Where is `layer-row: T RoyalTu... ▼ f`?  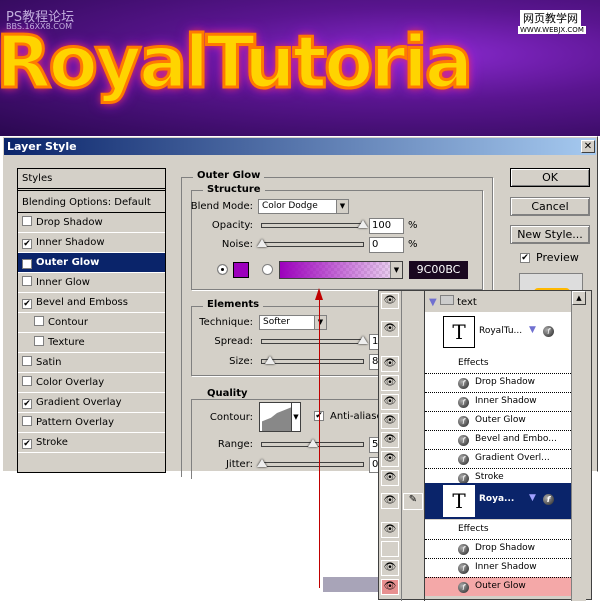 layer-row: T RoyalTu... ▼ f is located at coordinates (498, 333).